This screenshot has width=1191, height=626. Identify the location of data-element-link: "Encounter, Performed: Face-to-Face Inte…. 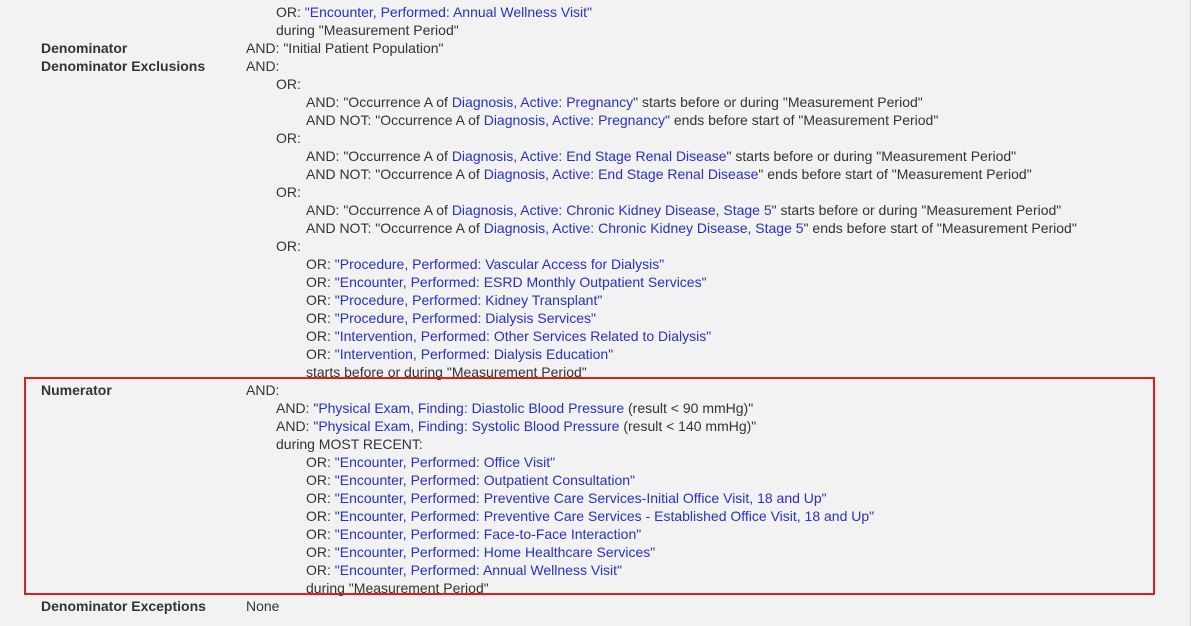
(488, 534).